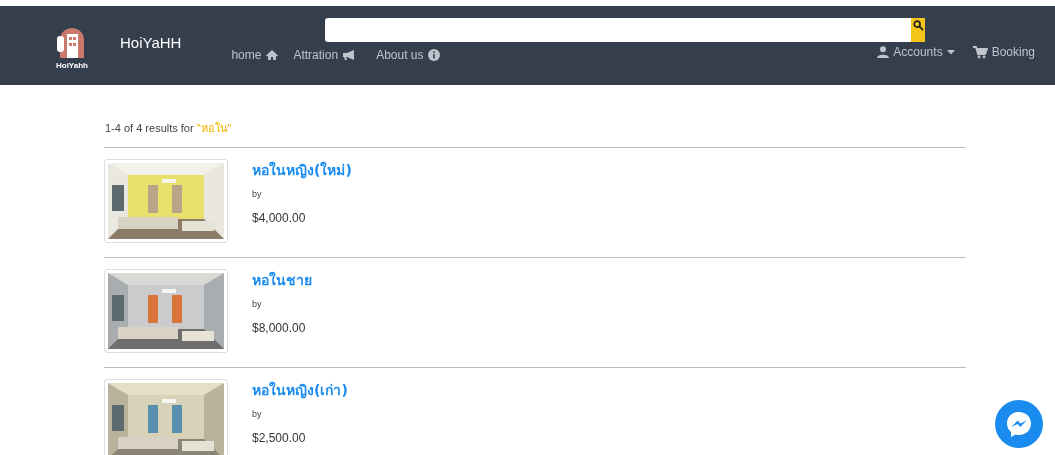  What do you see at coordinates (980, 52) in the screenshot?
I see `cart-icon` at bounding box center [980, 52].